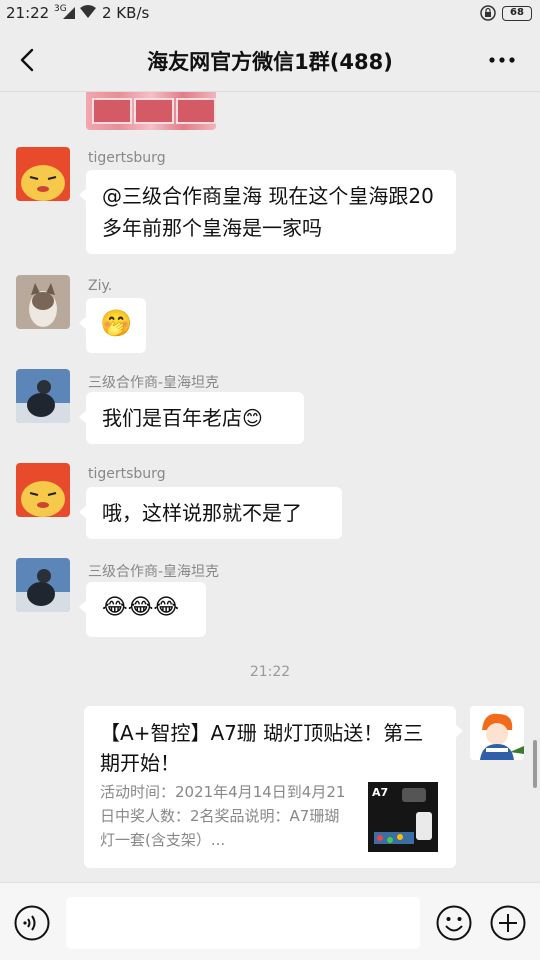  What do you see at coordinates (502, 60) in the screenshot?
I see `more-dots-icon` at bounding box center [502, 60].